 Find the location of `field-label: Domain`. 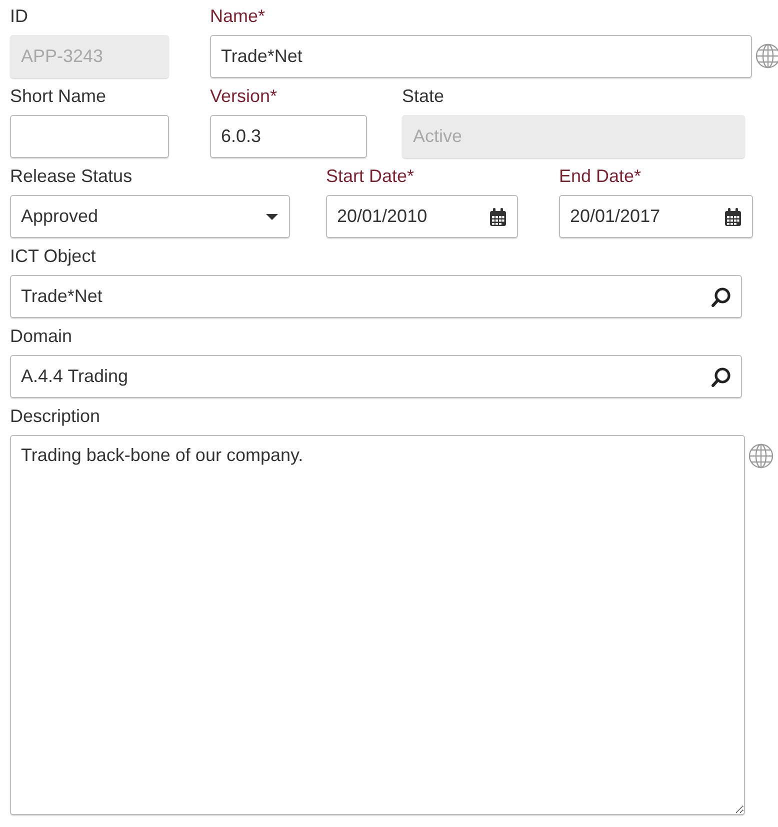

field-label: Domain is located at coordinates (42, 336).